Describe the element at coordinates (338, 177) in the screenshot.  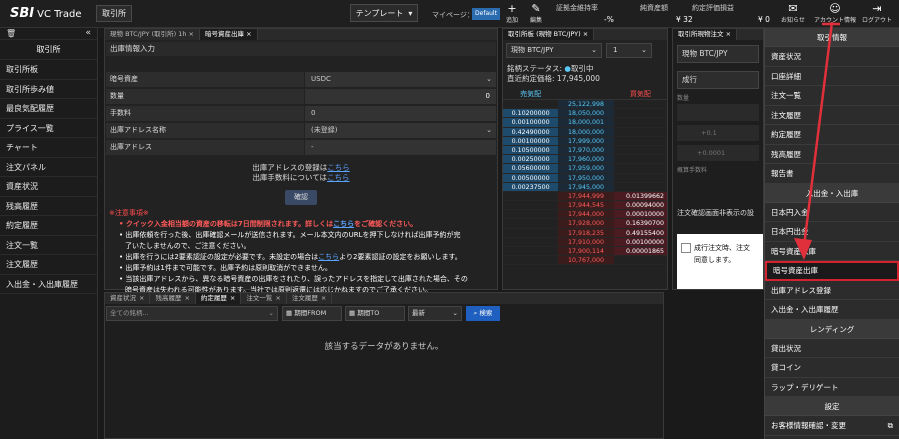
I see `fee-info-link: こちら` at that location.